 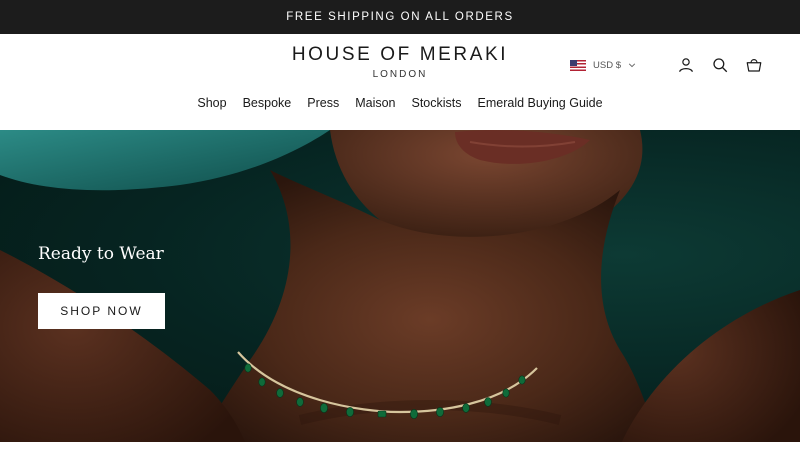 I want to click on search-button, so click(x=720, y=65).